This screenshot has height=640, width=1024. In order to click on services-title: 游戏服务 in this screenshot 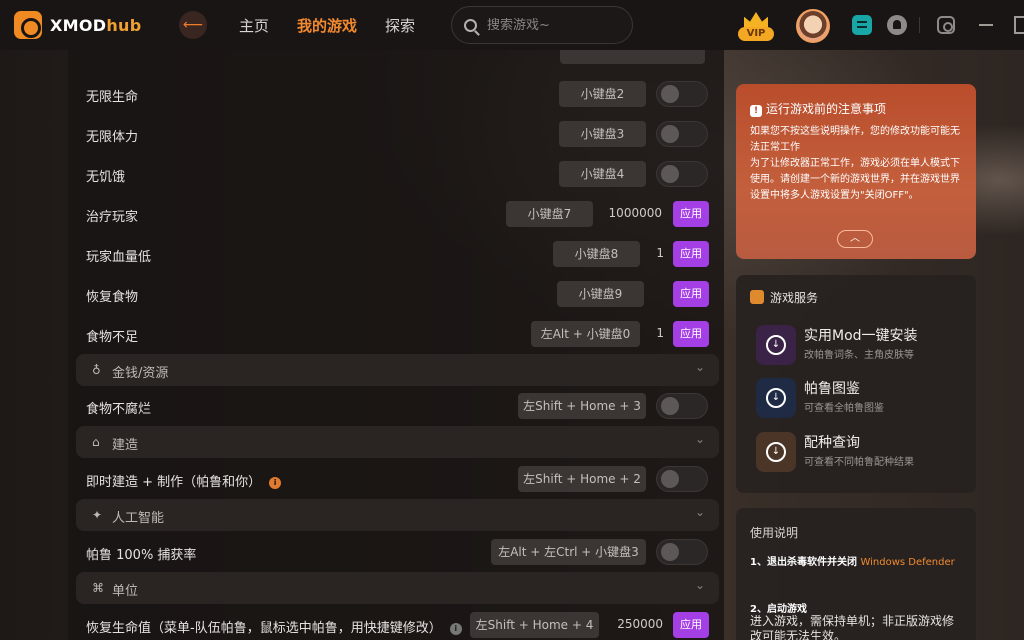, I will do `click(784, 297)`.